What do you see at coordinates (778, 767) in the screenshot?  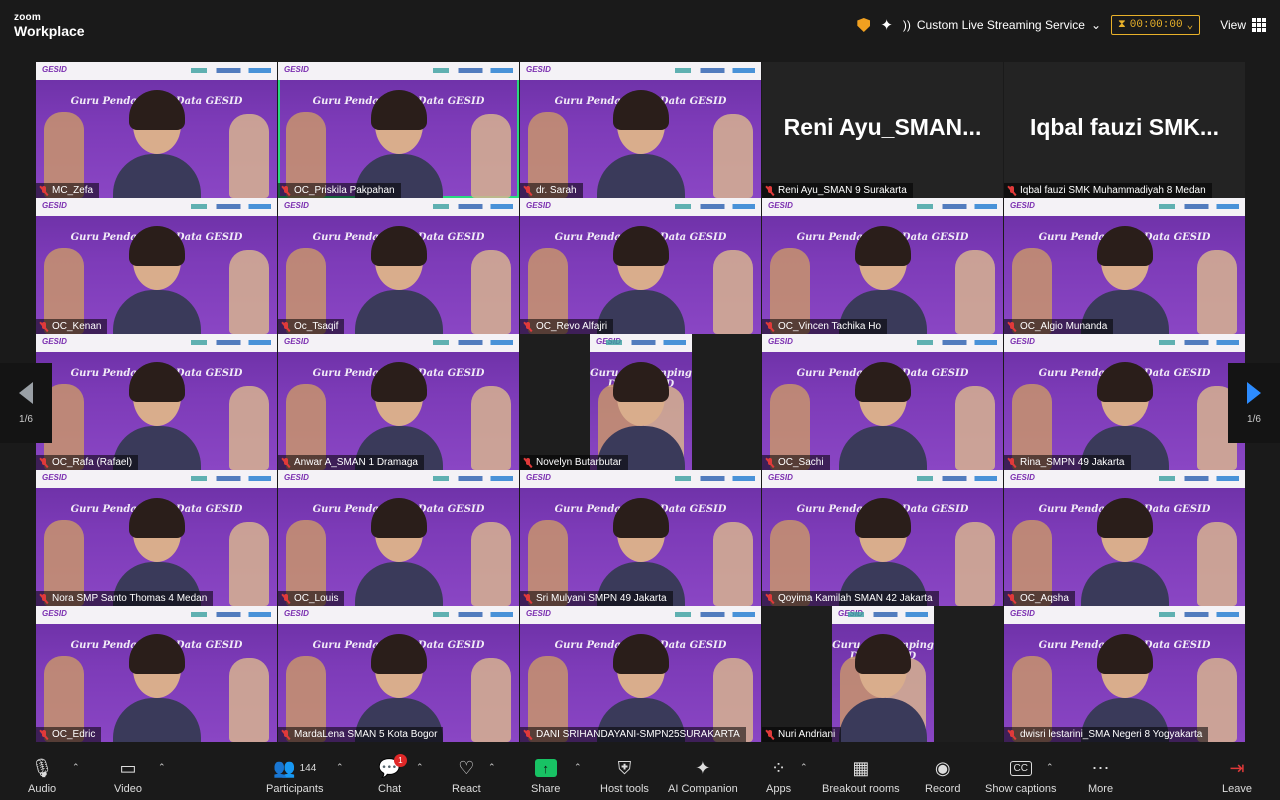 I see `apps-icon: ⁘` at bounding box center [778, 767].